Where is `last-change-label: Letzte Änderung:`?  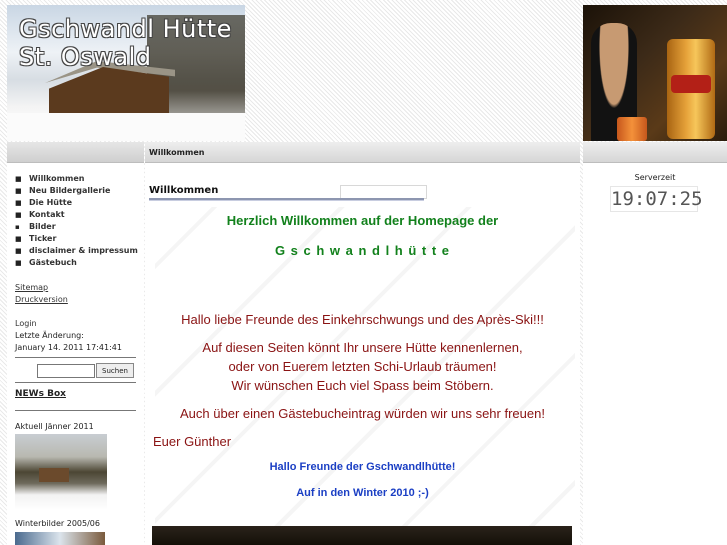 last-change-label: Letzte Änderung: is located at coordinates (49, 335).